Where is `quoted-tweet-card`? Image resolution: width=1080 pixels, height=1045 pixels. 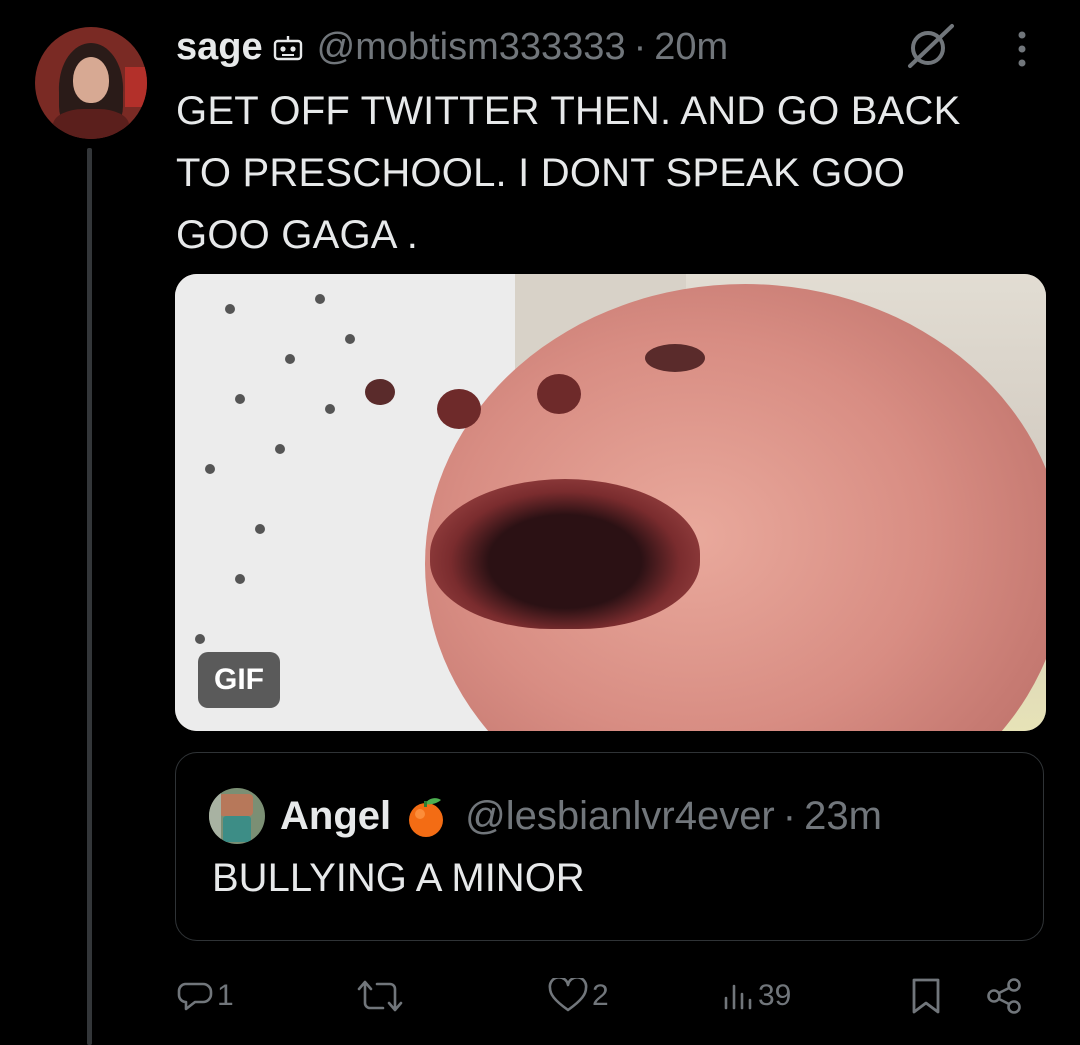
quoted-tweet-card is located at coordinates (609, 846).